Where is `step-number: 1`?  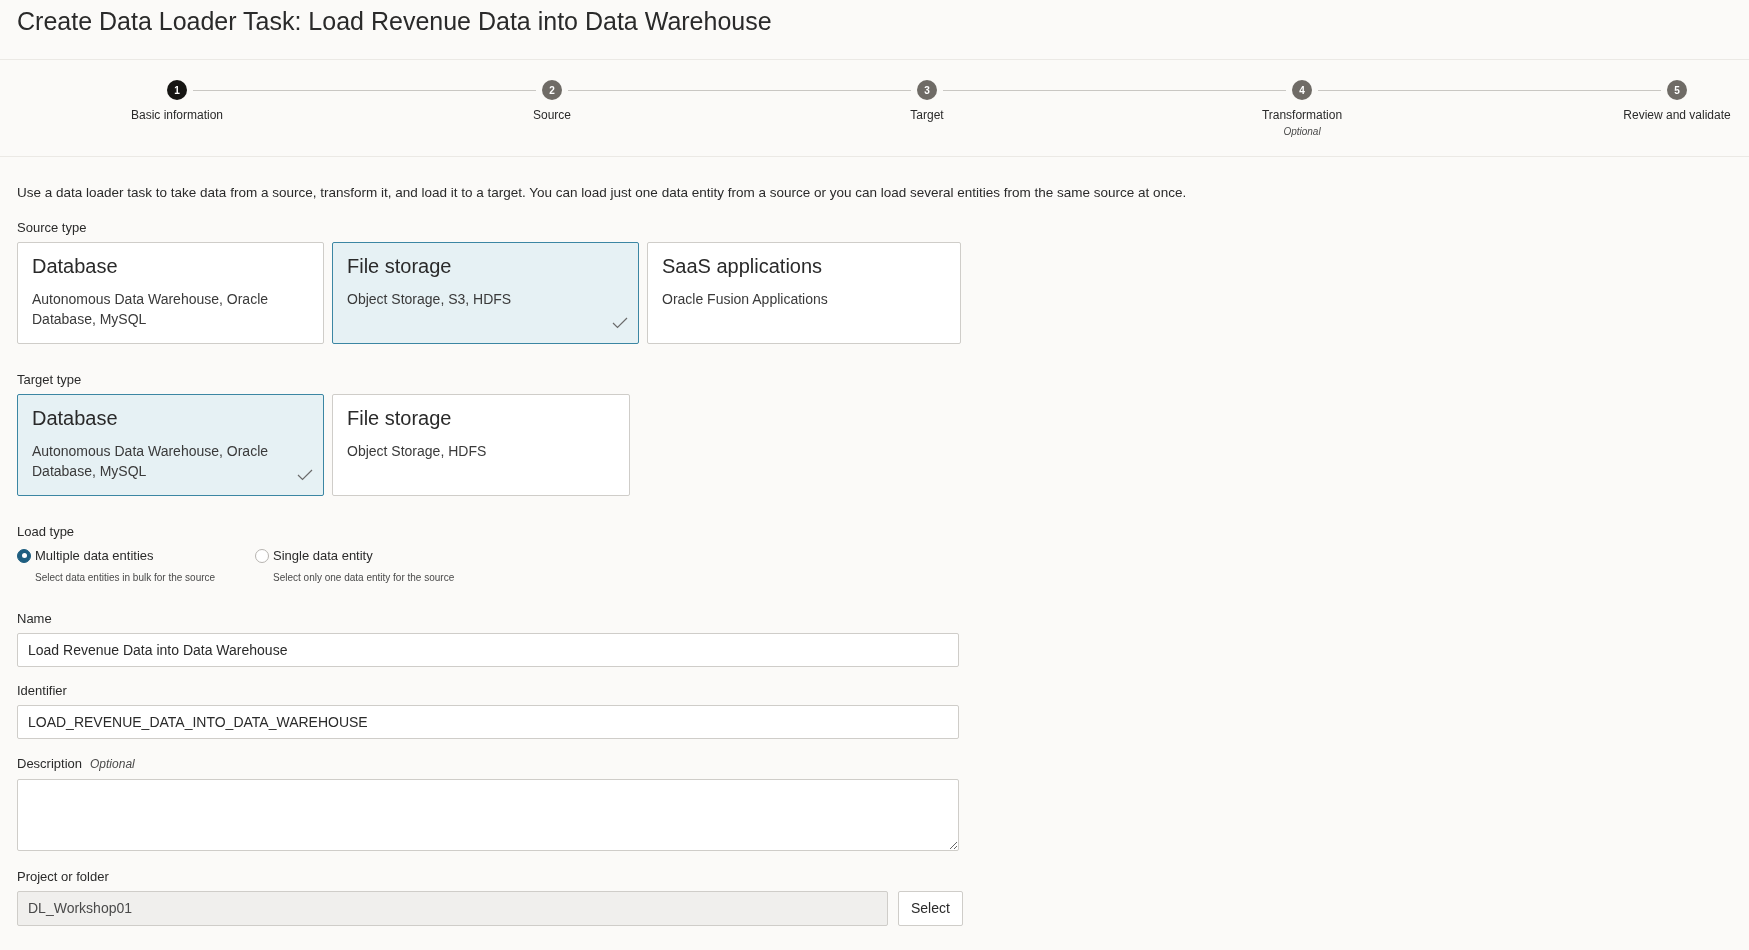 step-number: 1 is located at coordinates (177, 90).